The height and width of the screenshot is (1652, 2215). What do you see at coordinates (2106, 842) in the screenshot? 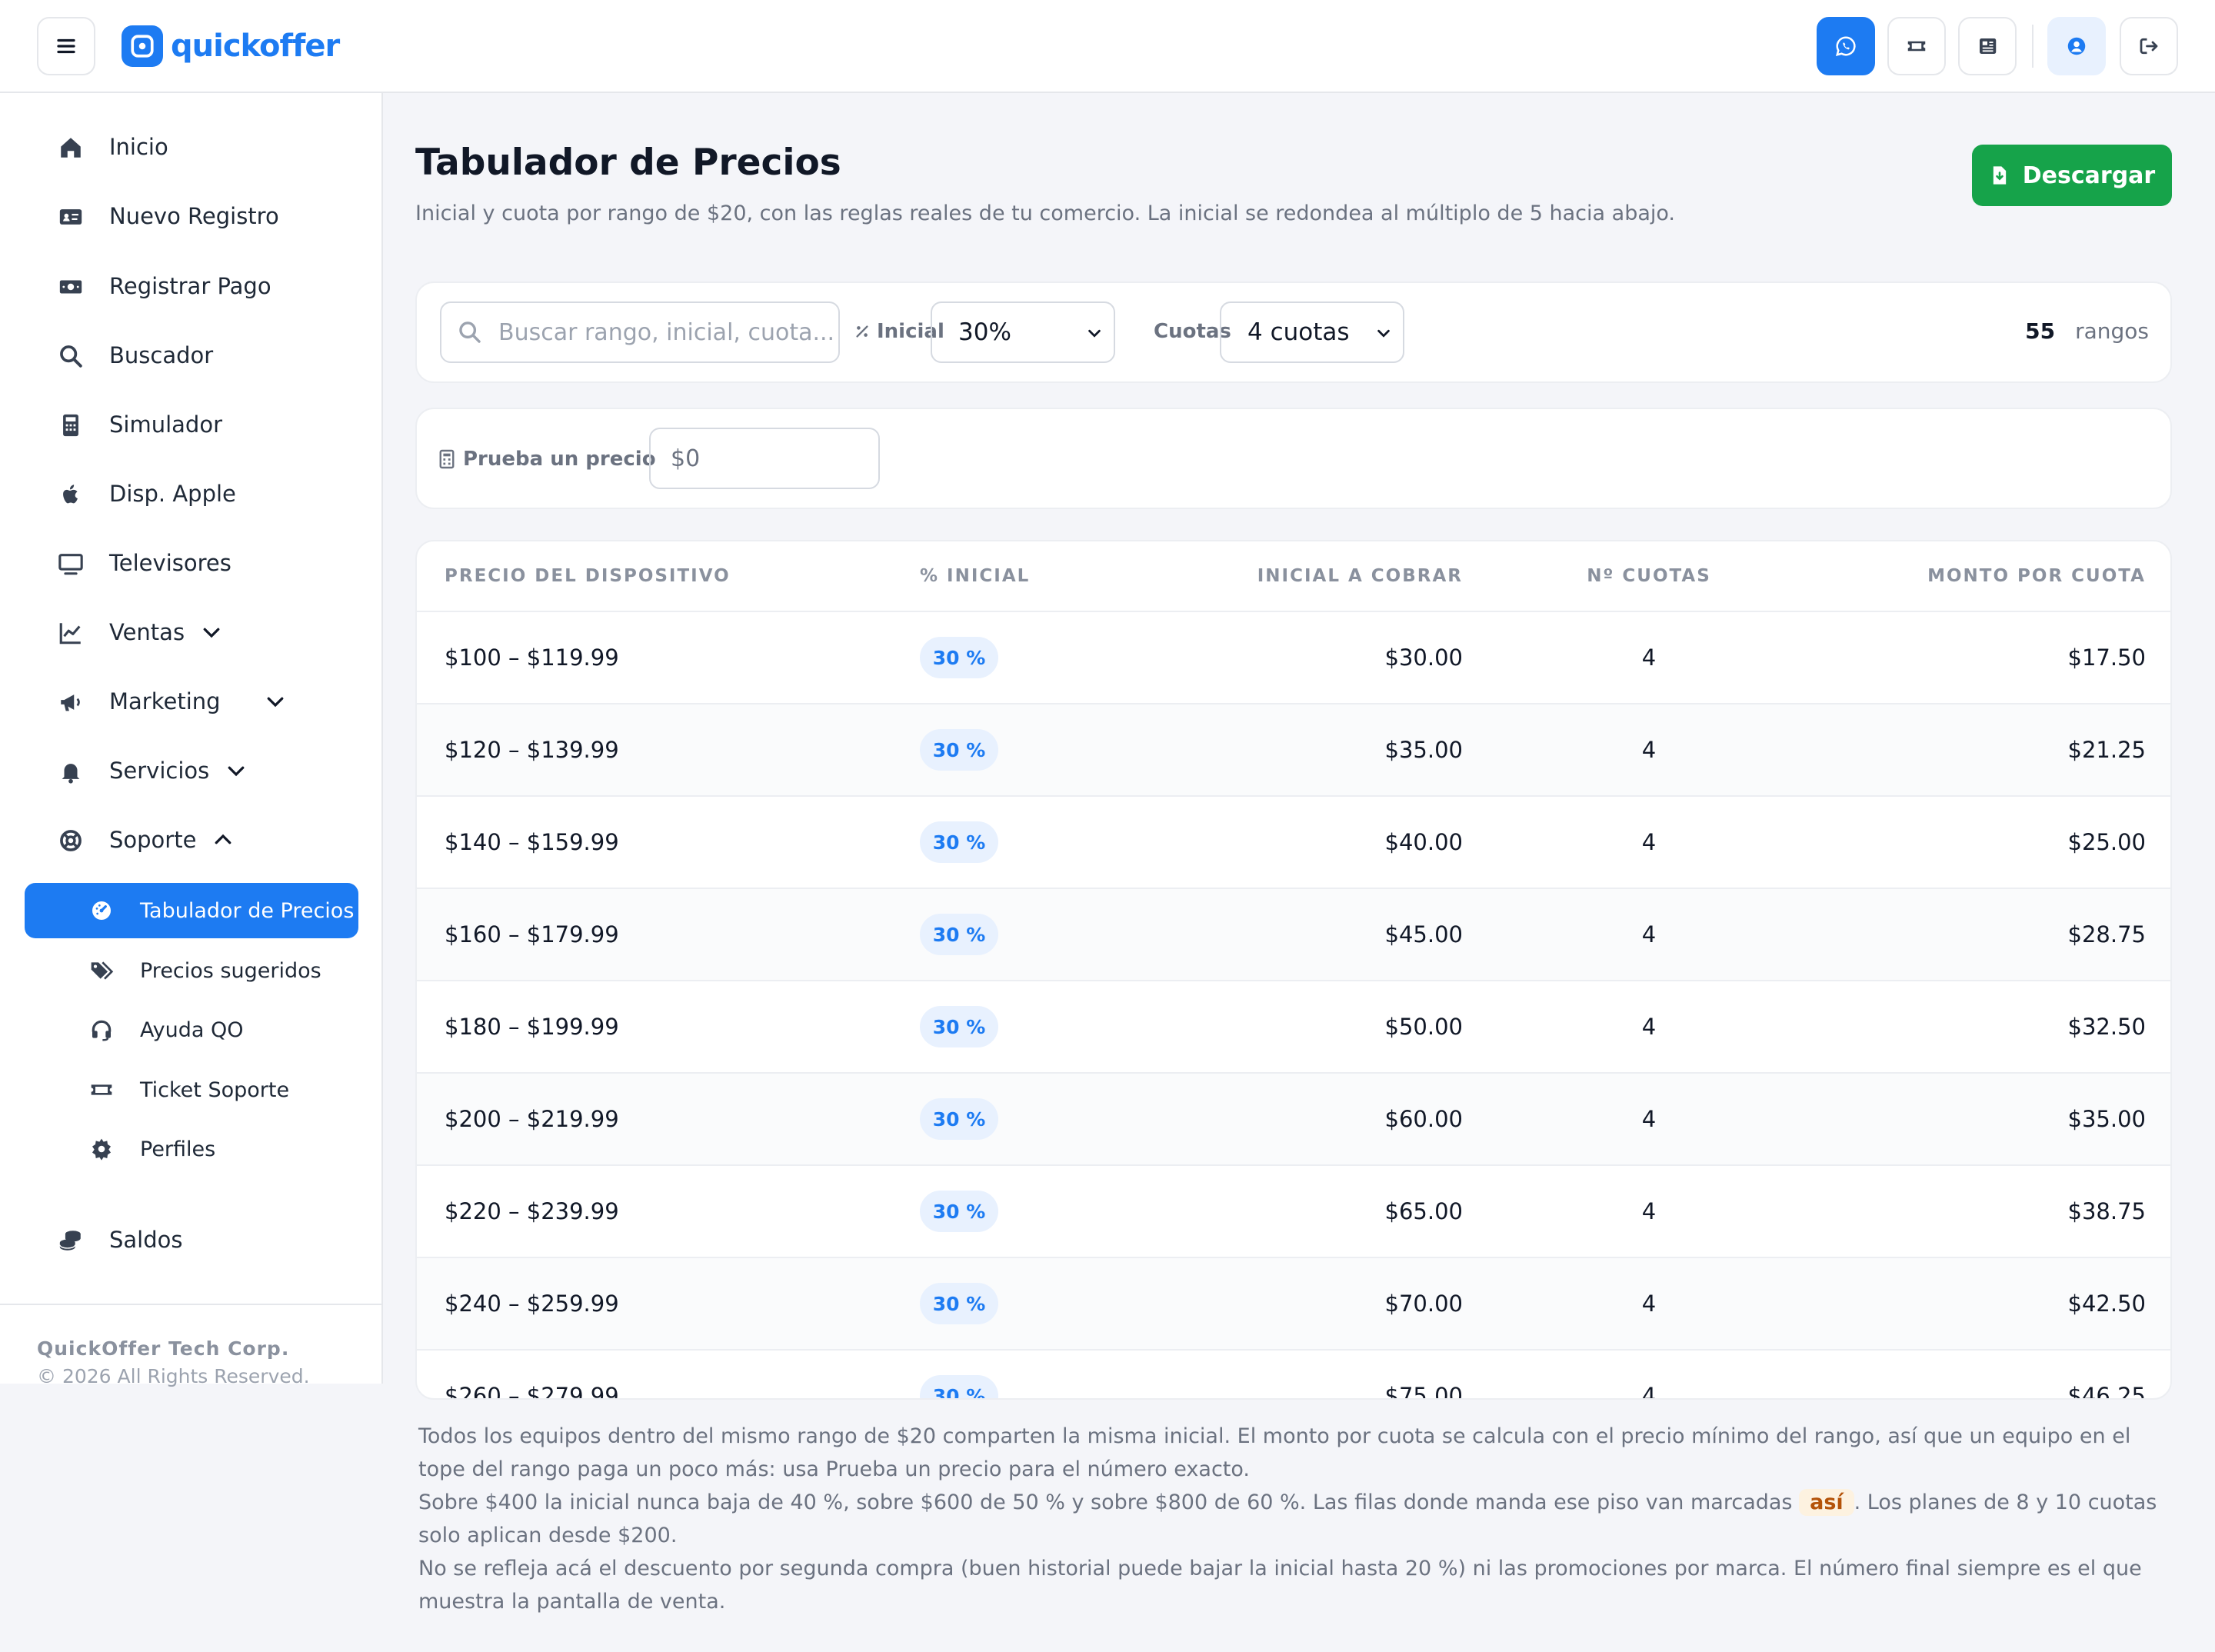
I see `cell-quota-amount: $25.00` at bounding box center [2106, 842].